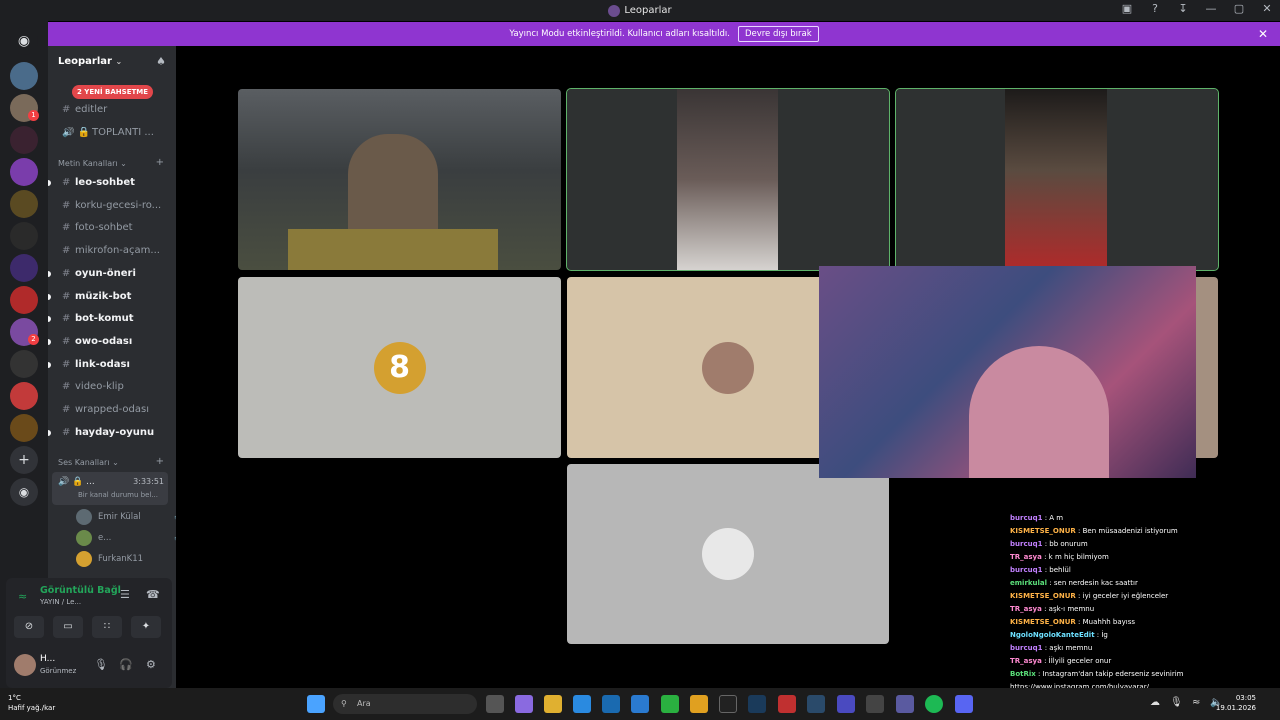  I want to click on discover-icon: ◉, so click(24, 492).